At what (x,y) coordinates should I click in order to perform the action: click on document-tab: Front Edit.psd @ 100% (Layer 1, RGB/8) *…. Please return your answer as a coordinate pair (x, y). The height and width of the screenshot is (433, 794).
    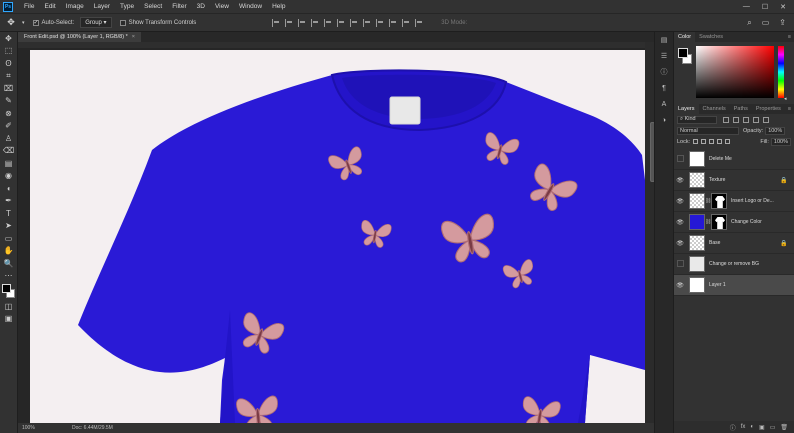
    Looking at the image, I should click on (79, 37).